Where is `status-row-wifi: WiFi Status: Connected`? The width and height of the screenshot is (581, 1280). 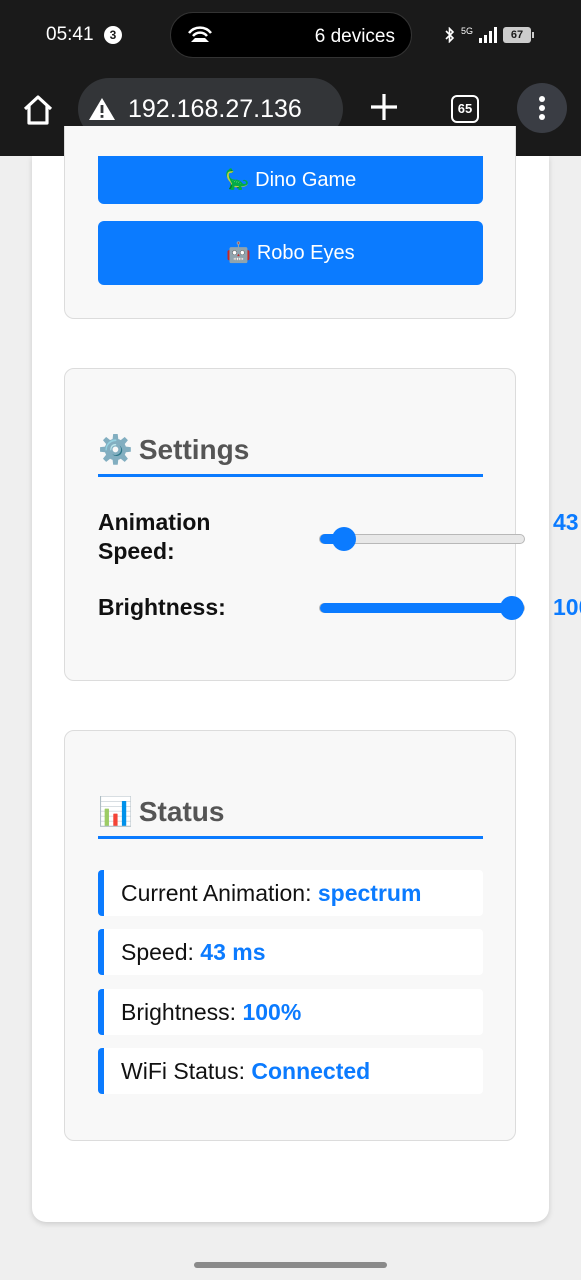
status-row-wifi: WiFi Status: Connected is located at coordinates (290, 1071).